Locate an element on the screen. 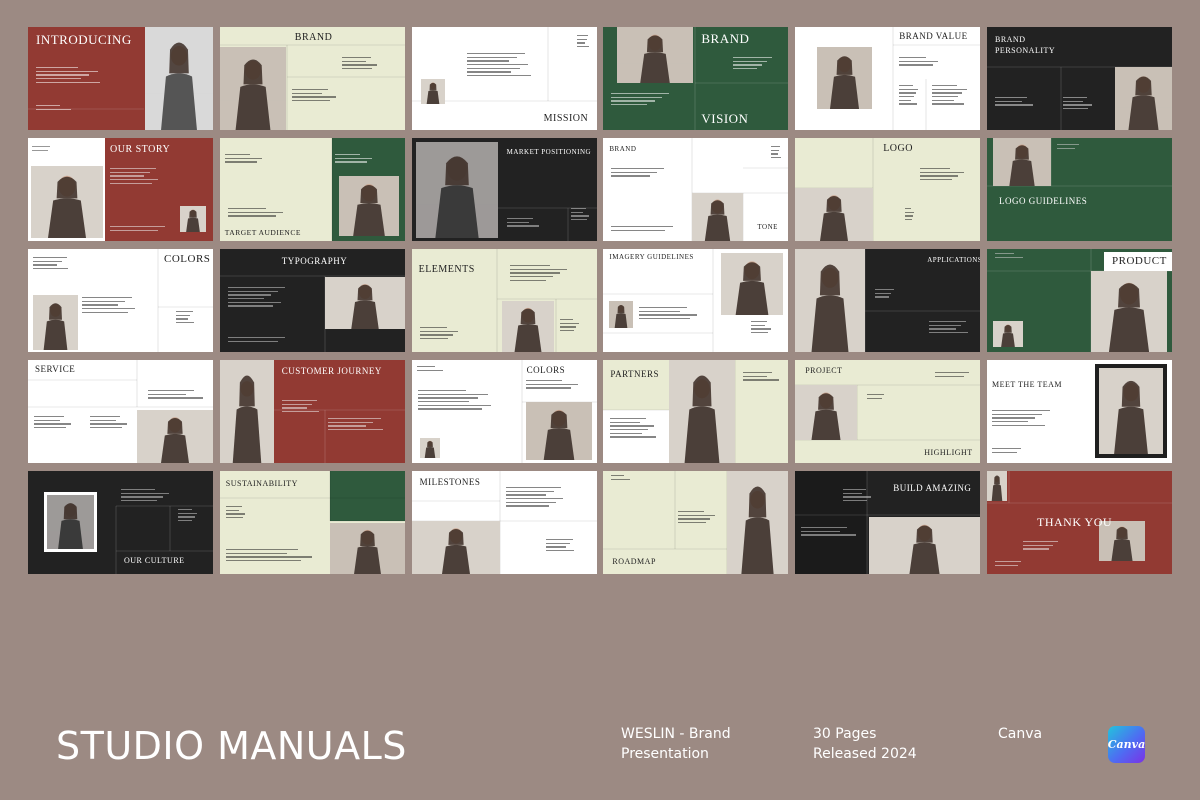  slide-23: PROJECT HIGHLIGHT is located at coordinates (888, 411).